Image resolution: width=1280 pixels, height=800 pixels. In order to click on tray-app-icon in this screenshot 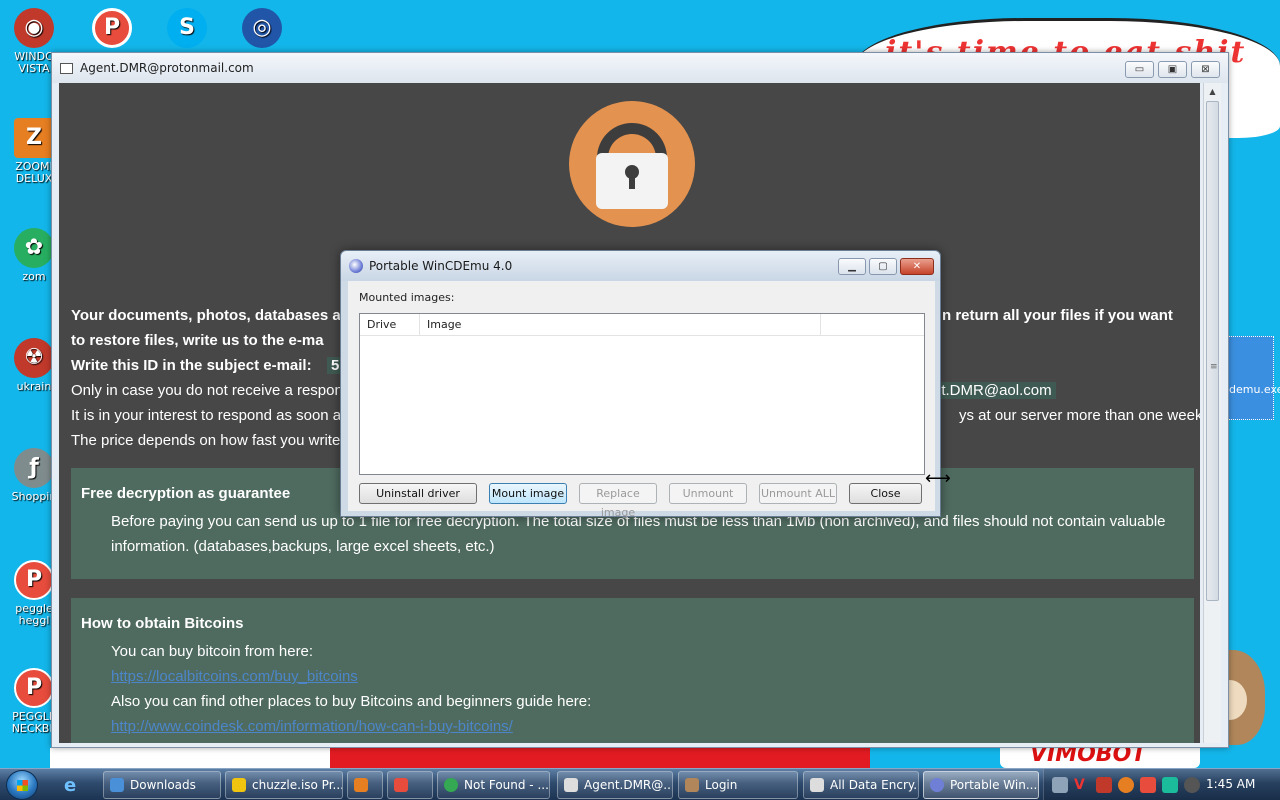, I will do `click(1060, 785)`.